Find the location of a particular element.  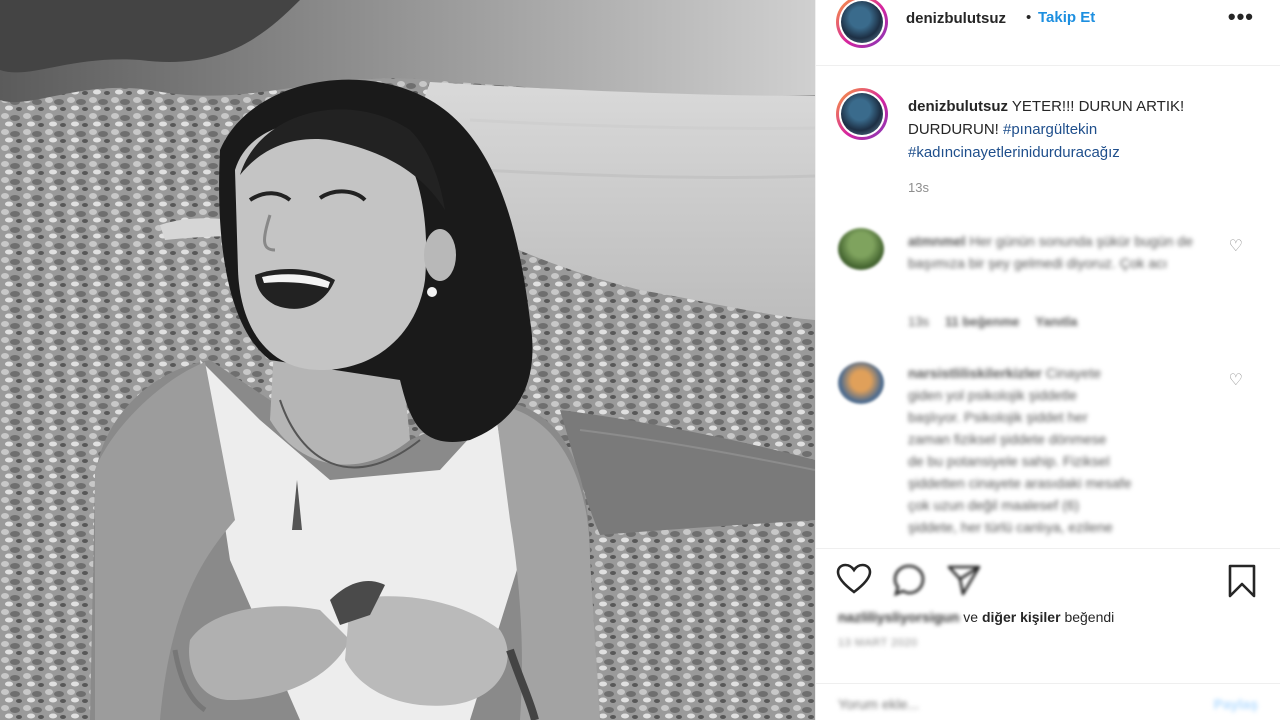

comment-icon is located at coordinates (909, 582).